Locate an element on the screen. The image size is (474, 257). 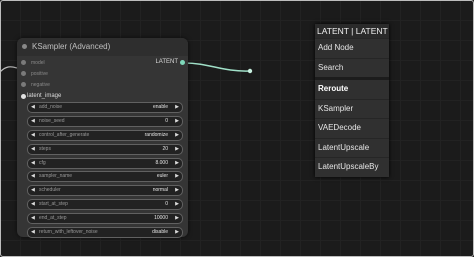
slot-label: latent_image is located at coordinates (44, 96).